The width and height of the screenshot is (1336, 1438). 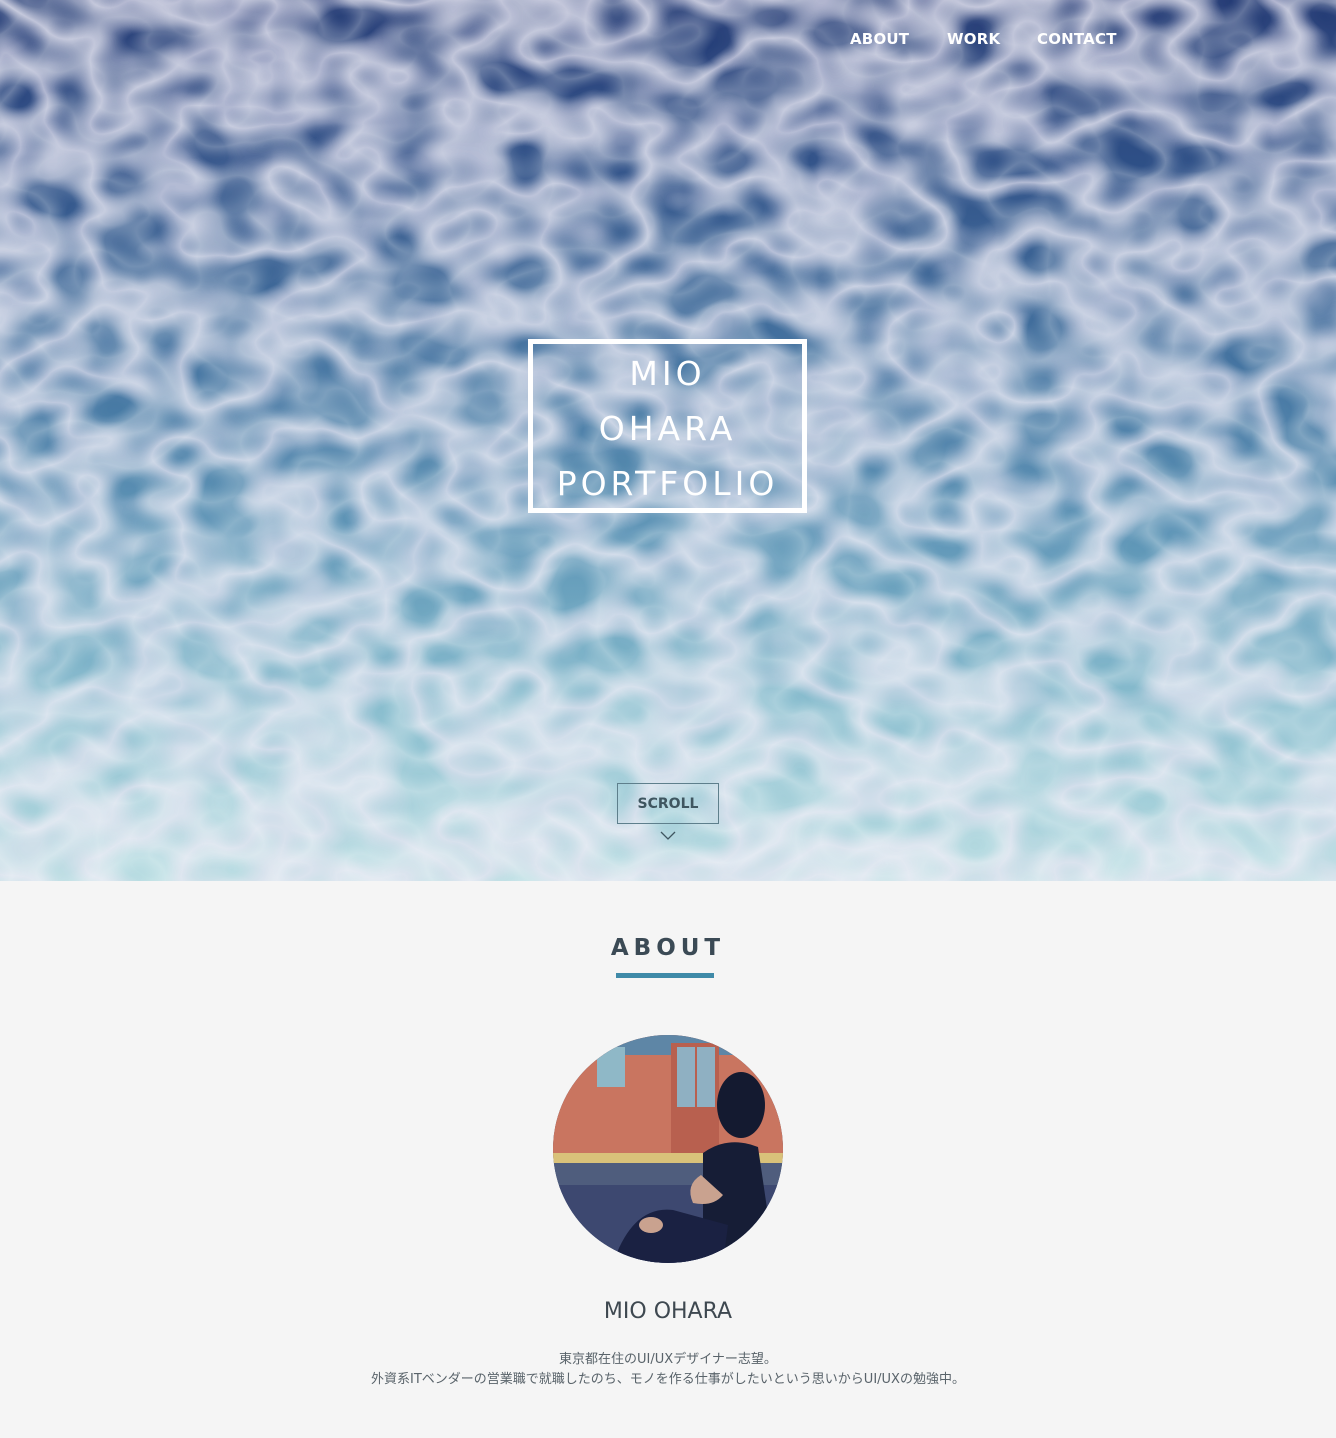 I want to click on profile-photo, so click(x=668, y=1149).